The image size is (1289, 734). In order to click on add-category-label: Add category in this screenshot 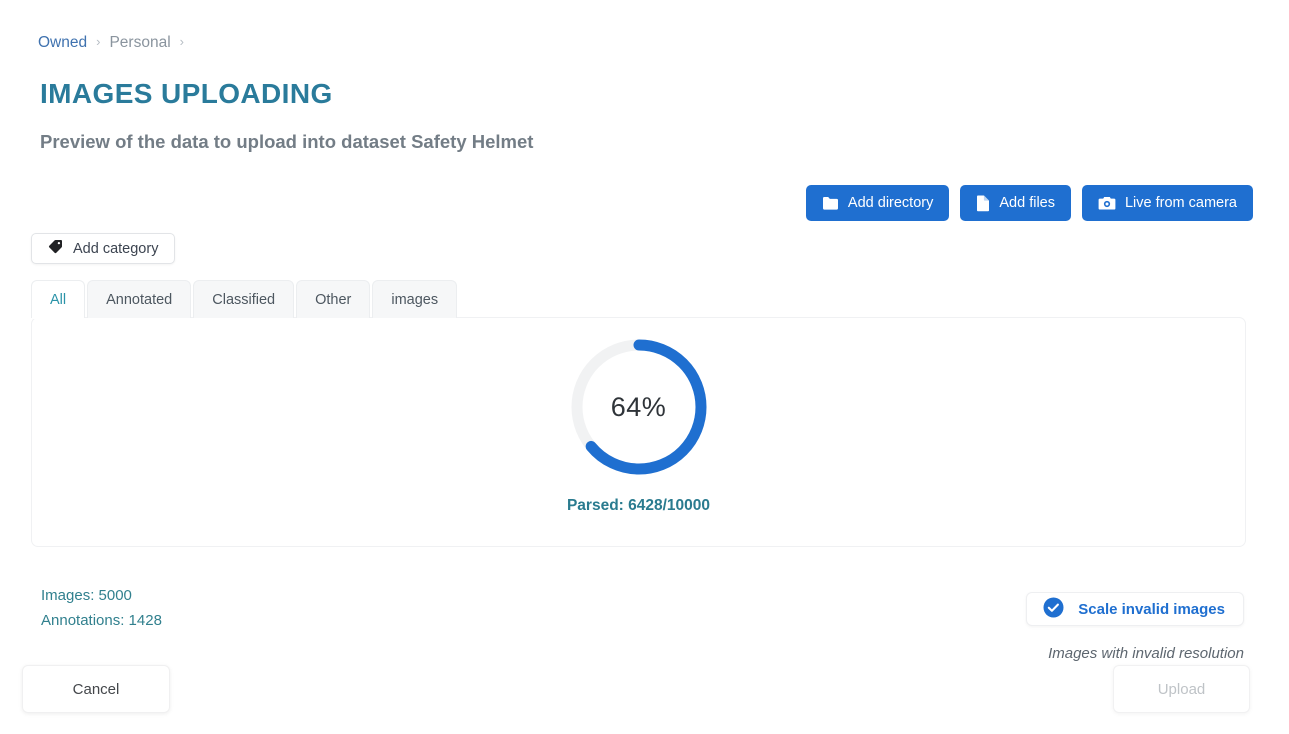, I will do `click(116, 248)`.